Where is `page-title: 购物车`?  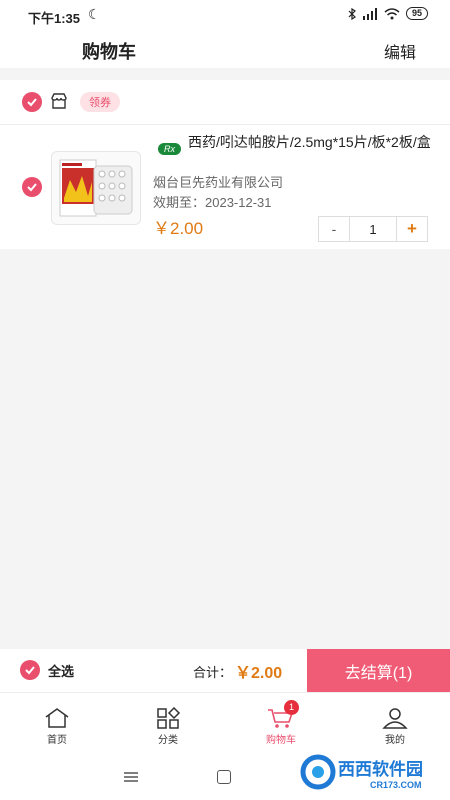 page-title: 购物车 is located at coordinates (109, 52).